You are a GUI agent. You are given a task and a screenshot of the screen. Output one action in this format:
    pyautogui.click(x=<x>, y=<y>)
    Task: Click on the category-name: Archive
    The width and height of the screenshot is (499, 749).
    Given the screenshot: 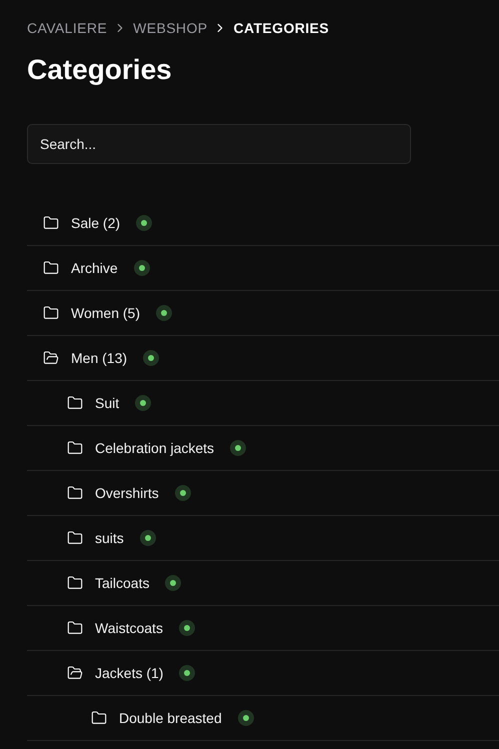 What is the action you would take?
    pyautogui.click(x=94, y=268)
    